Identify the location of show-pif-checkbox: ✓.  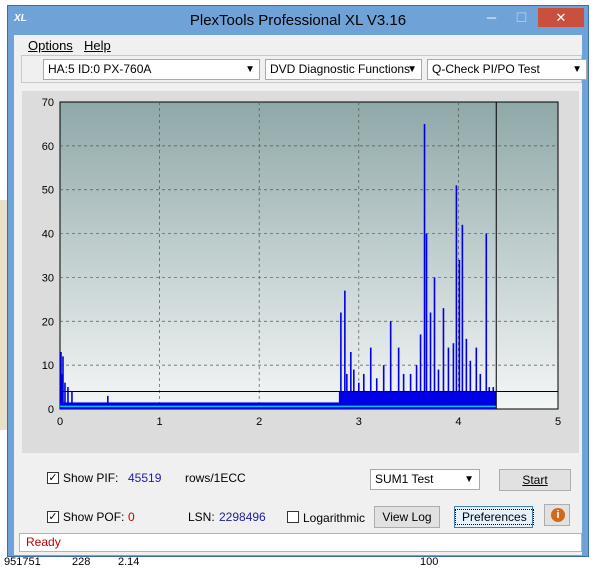
(53, 478).